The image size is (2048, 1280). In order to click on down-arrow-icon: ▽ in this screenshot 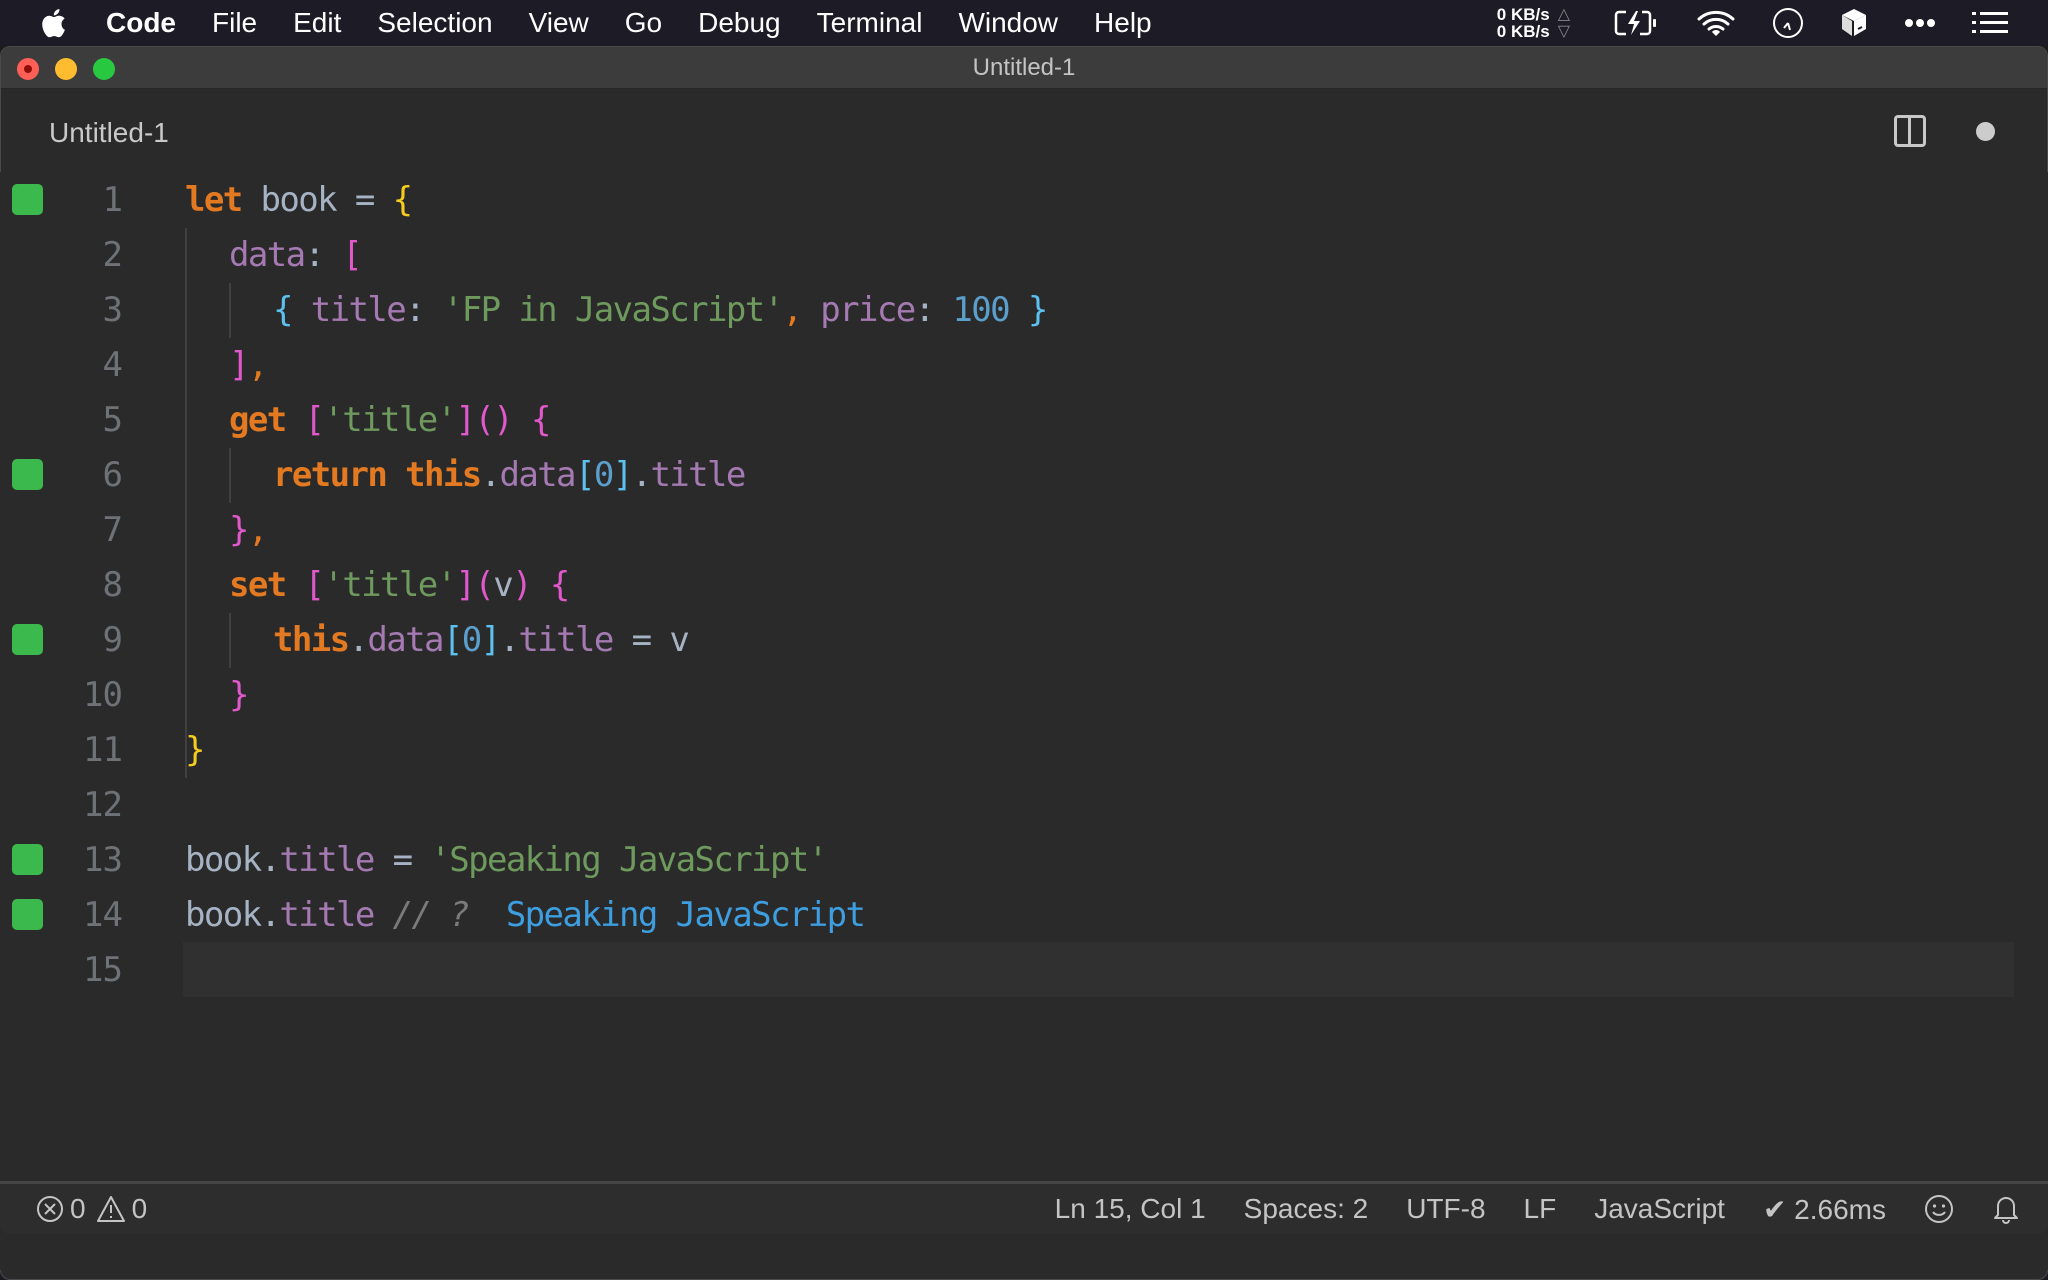, I will do `click(1563, 31)`.